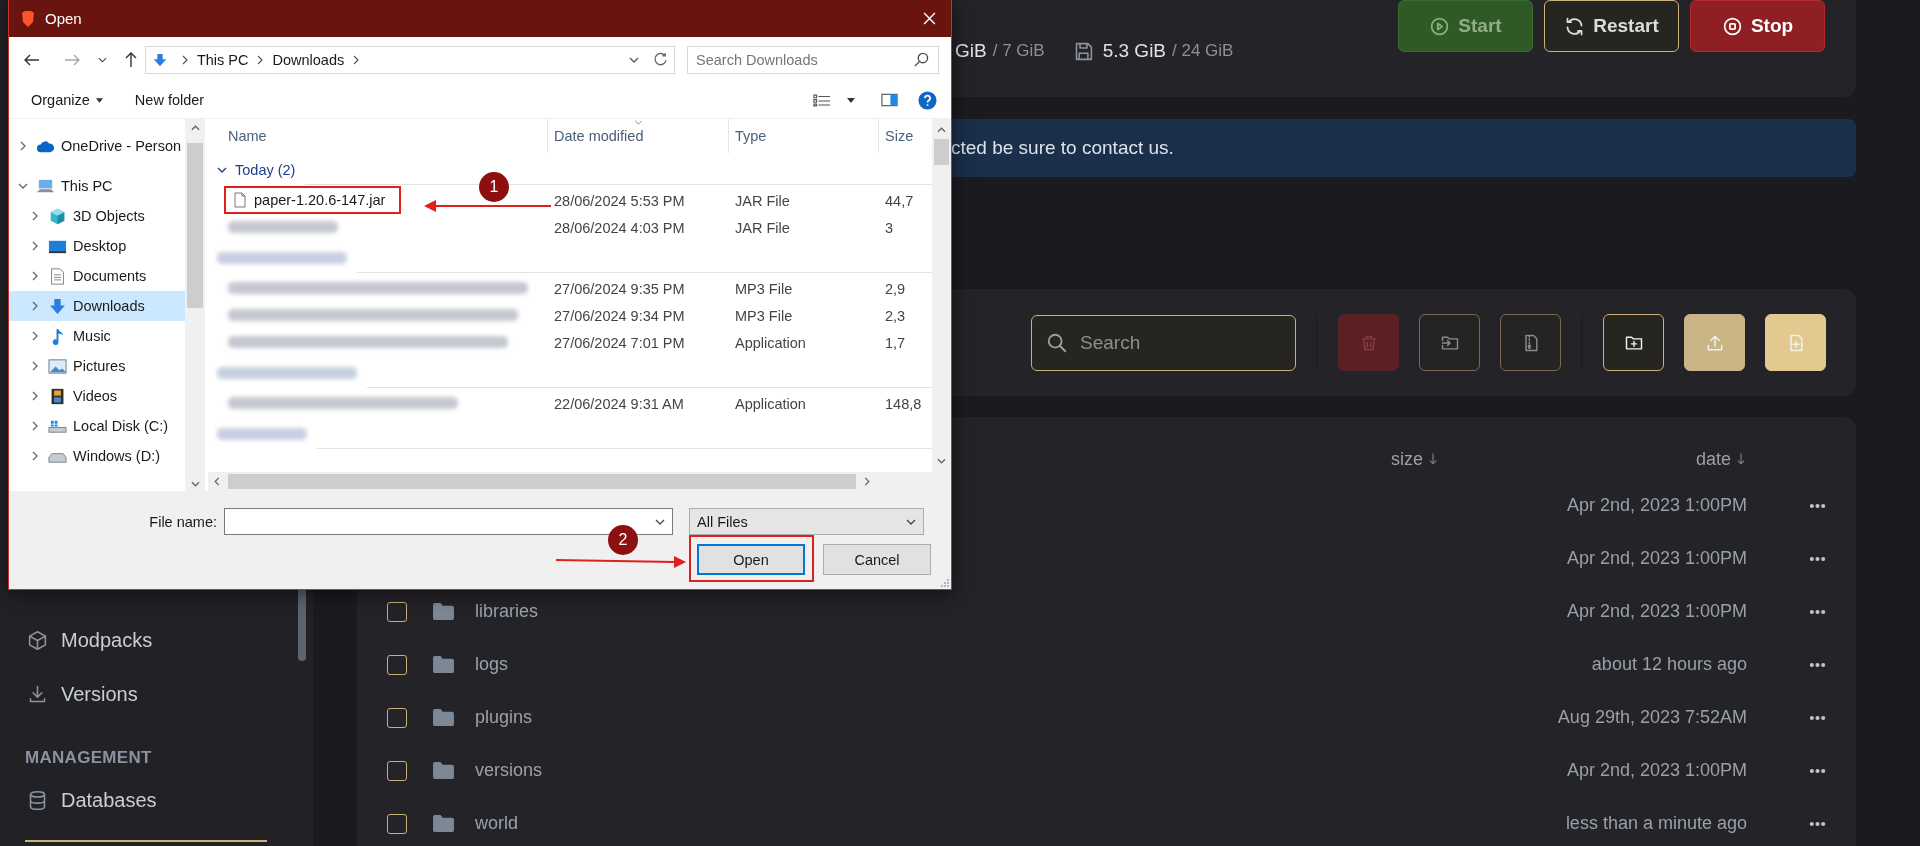  Describe the element at coordinates (57, 276) in the screenshot. I see `document-icon` at that location.